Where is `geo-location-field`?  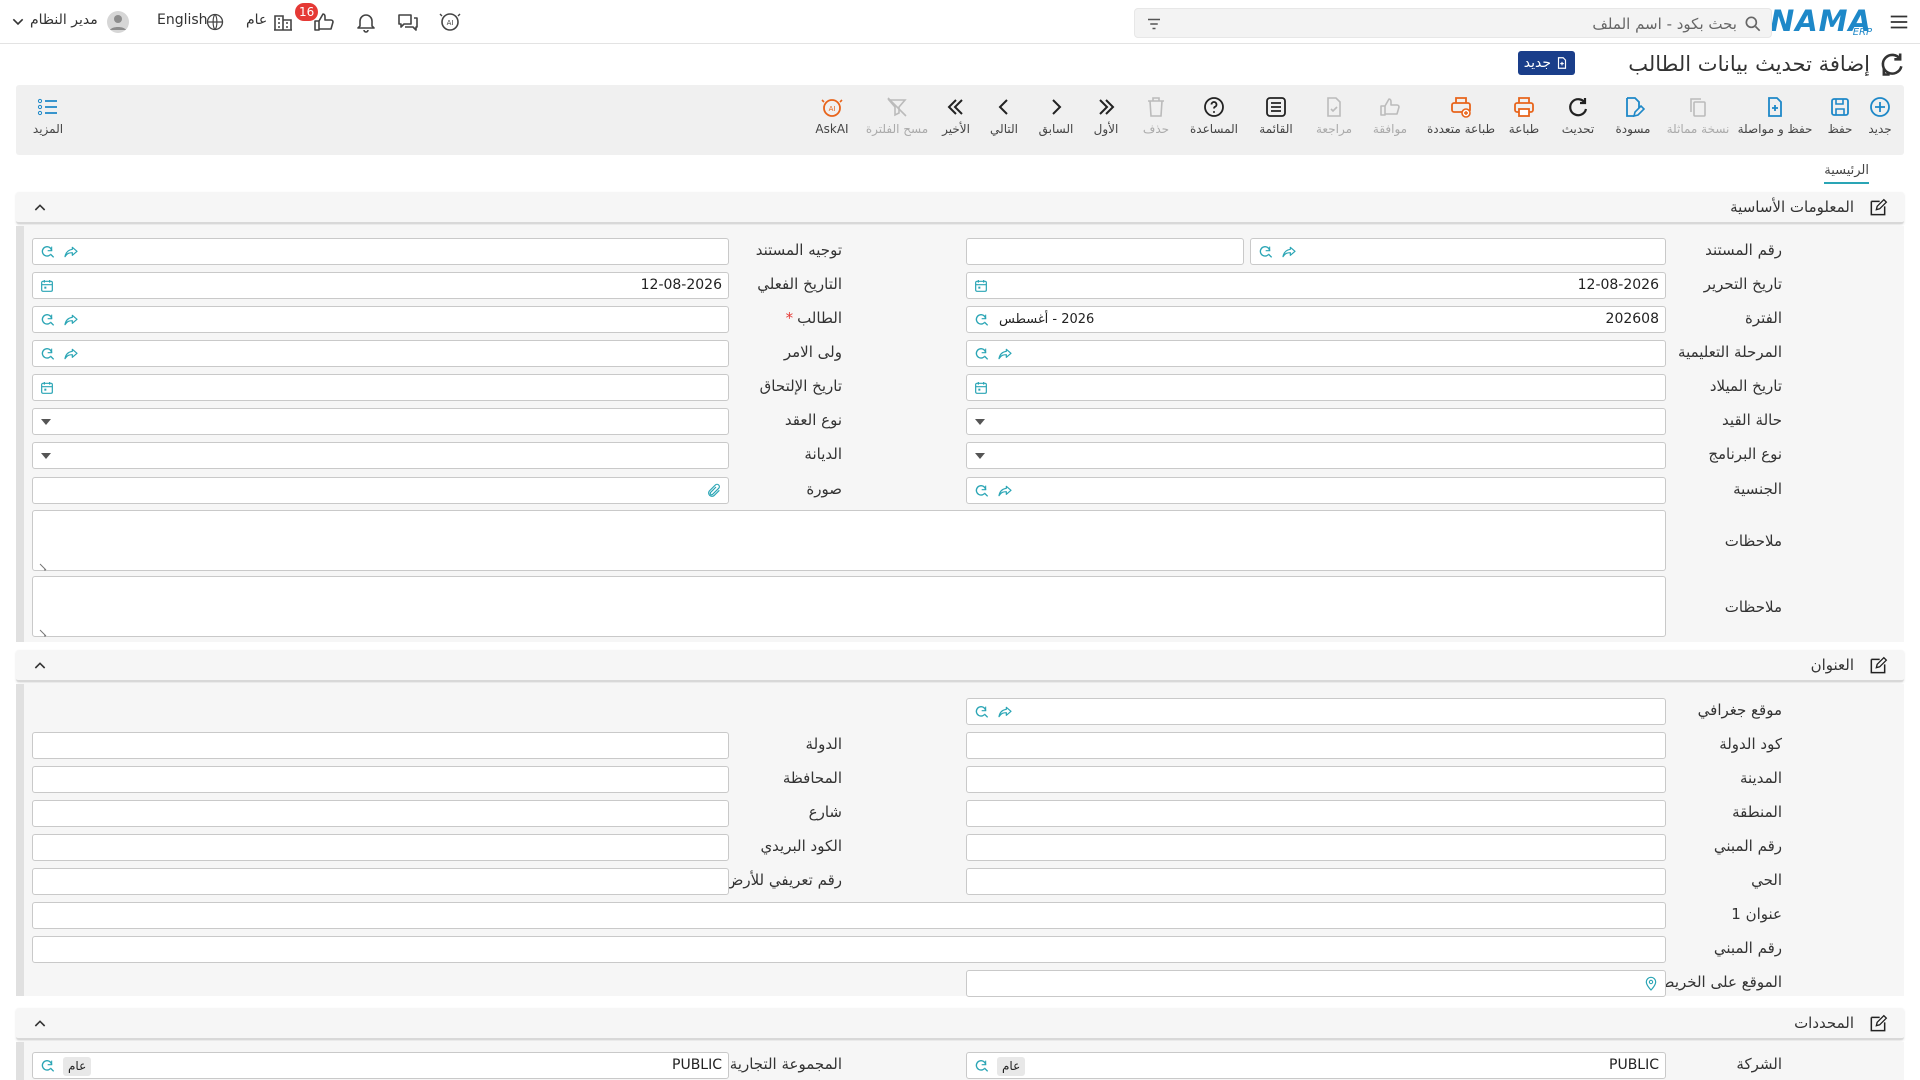
geo-location-field is located at coordinates (1316, 711).